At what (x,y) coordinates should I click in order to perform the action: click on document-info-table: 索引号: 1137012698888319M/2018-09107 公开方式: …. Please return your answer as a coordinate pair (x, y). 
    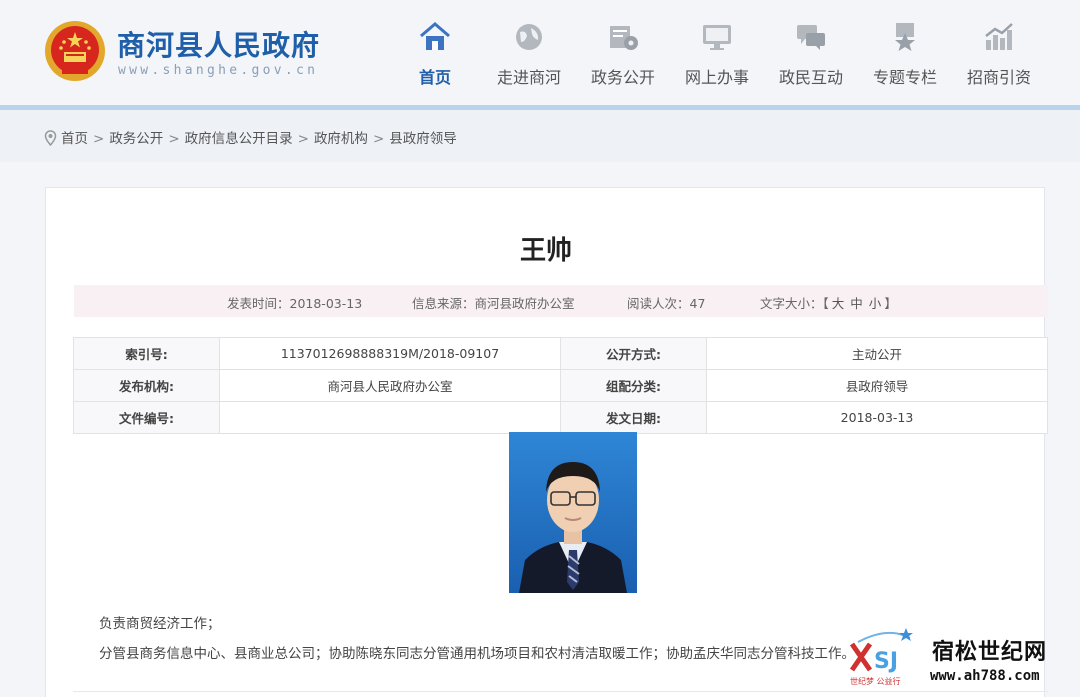
    Looking at the image, I should click on (560, 385).